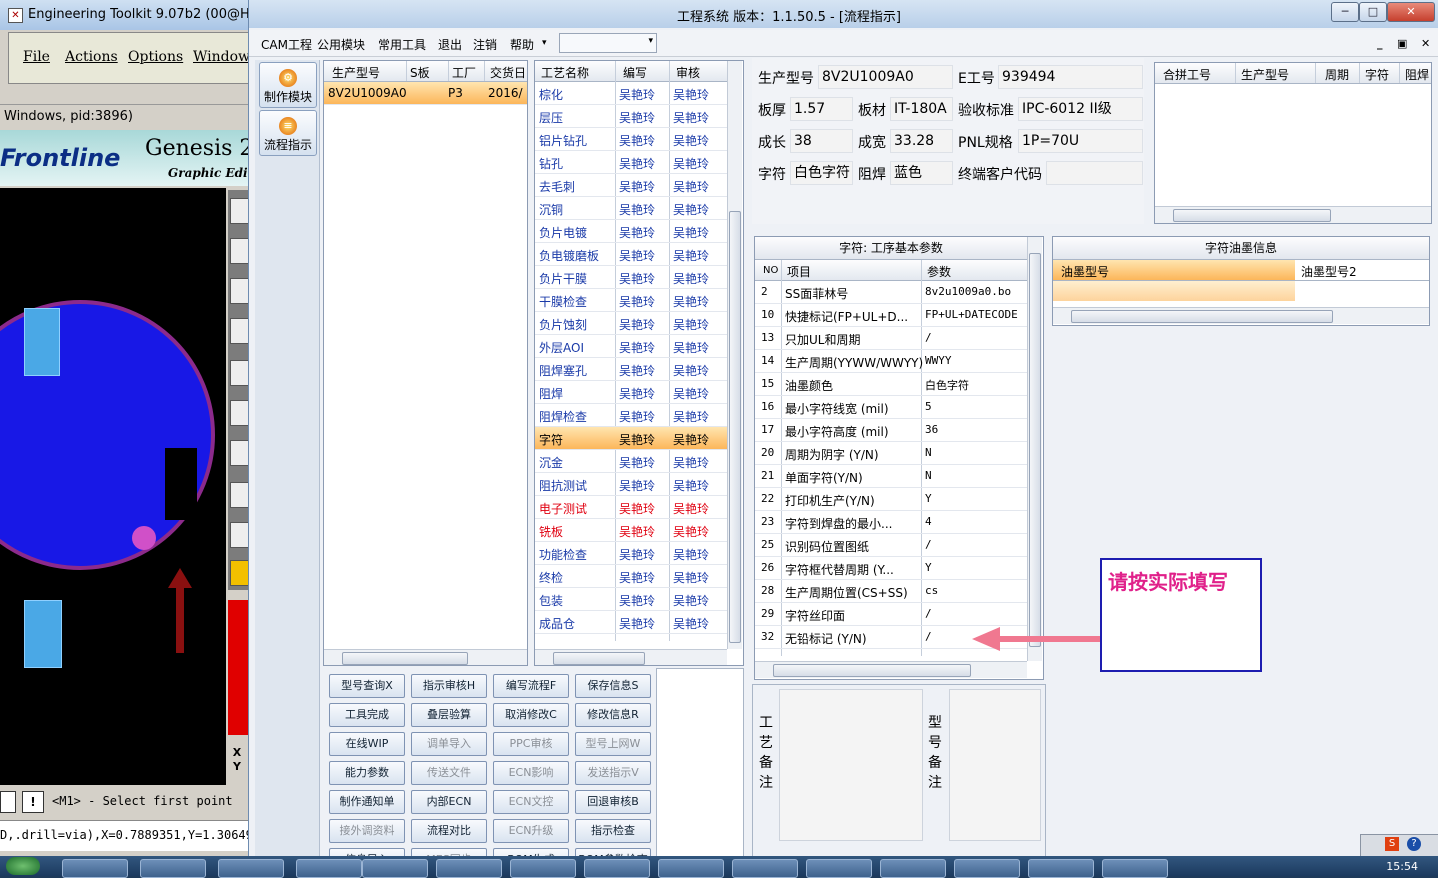 The image size is (1438, 878). What do you see at coordinates (1392, 844) in the screenshot?
I see `input-method-icon: S` at bounding box center [1392, 844].